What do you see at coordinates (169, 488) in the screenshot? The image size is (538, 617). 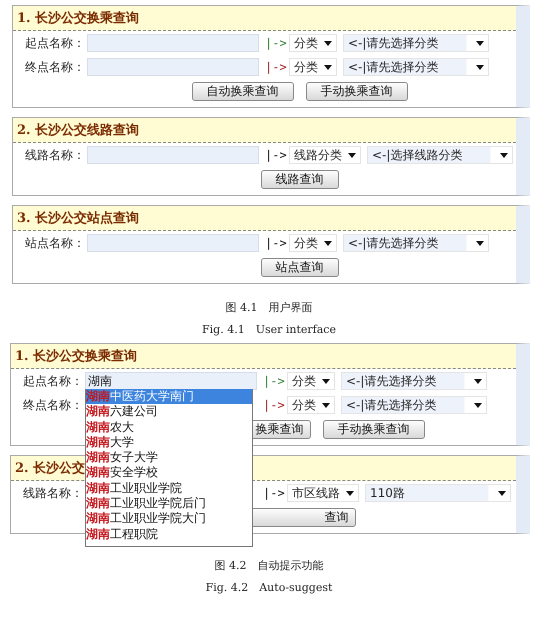 I see `suggestion-item: 湖南工业职业学院` at bounding box center [169, 488].